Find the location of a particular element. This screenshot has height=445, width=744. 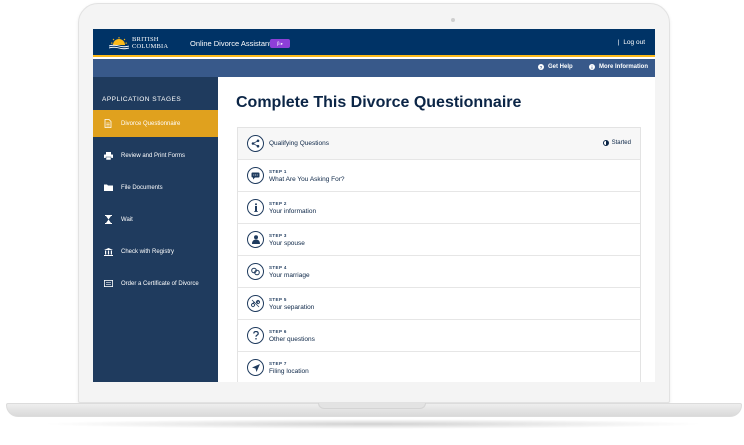

step-label: Filing location is located at coordinates (289, 371).